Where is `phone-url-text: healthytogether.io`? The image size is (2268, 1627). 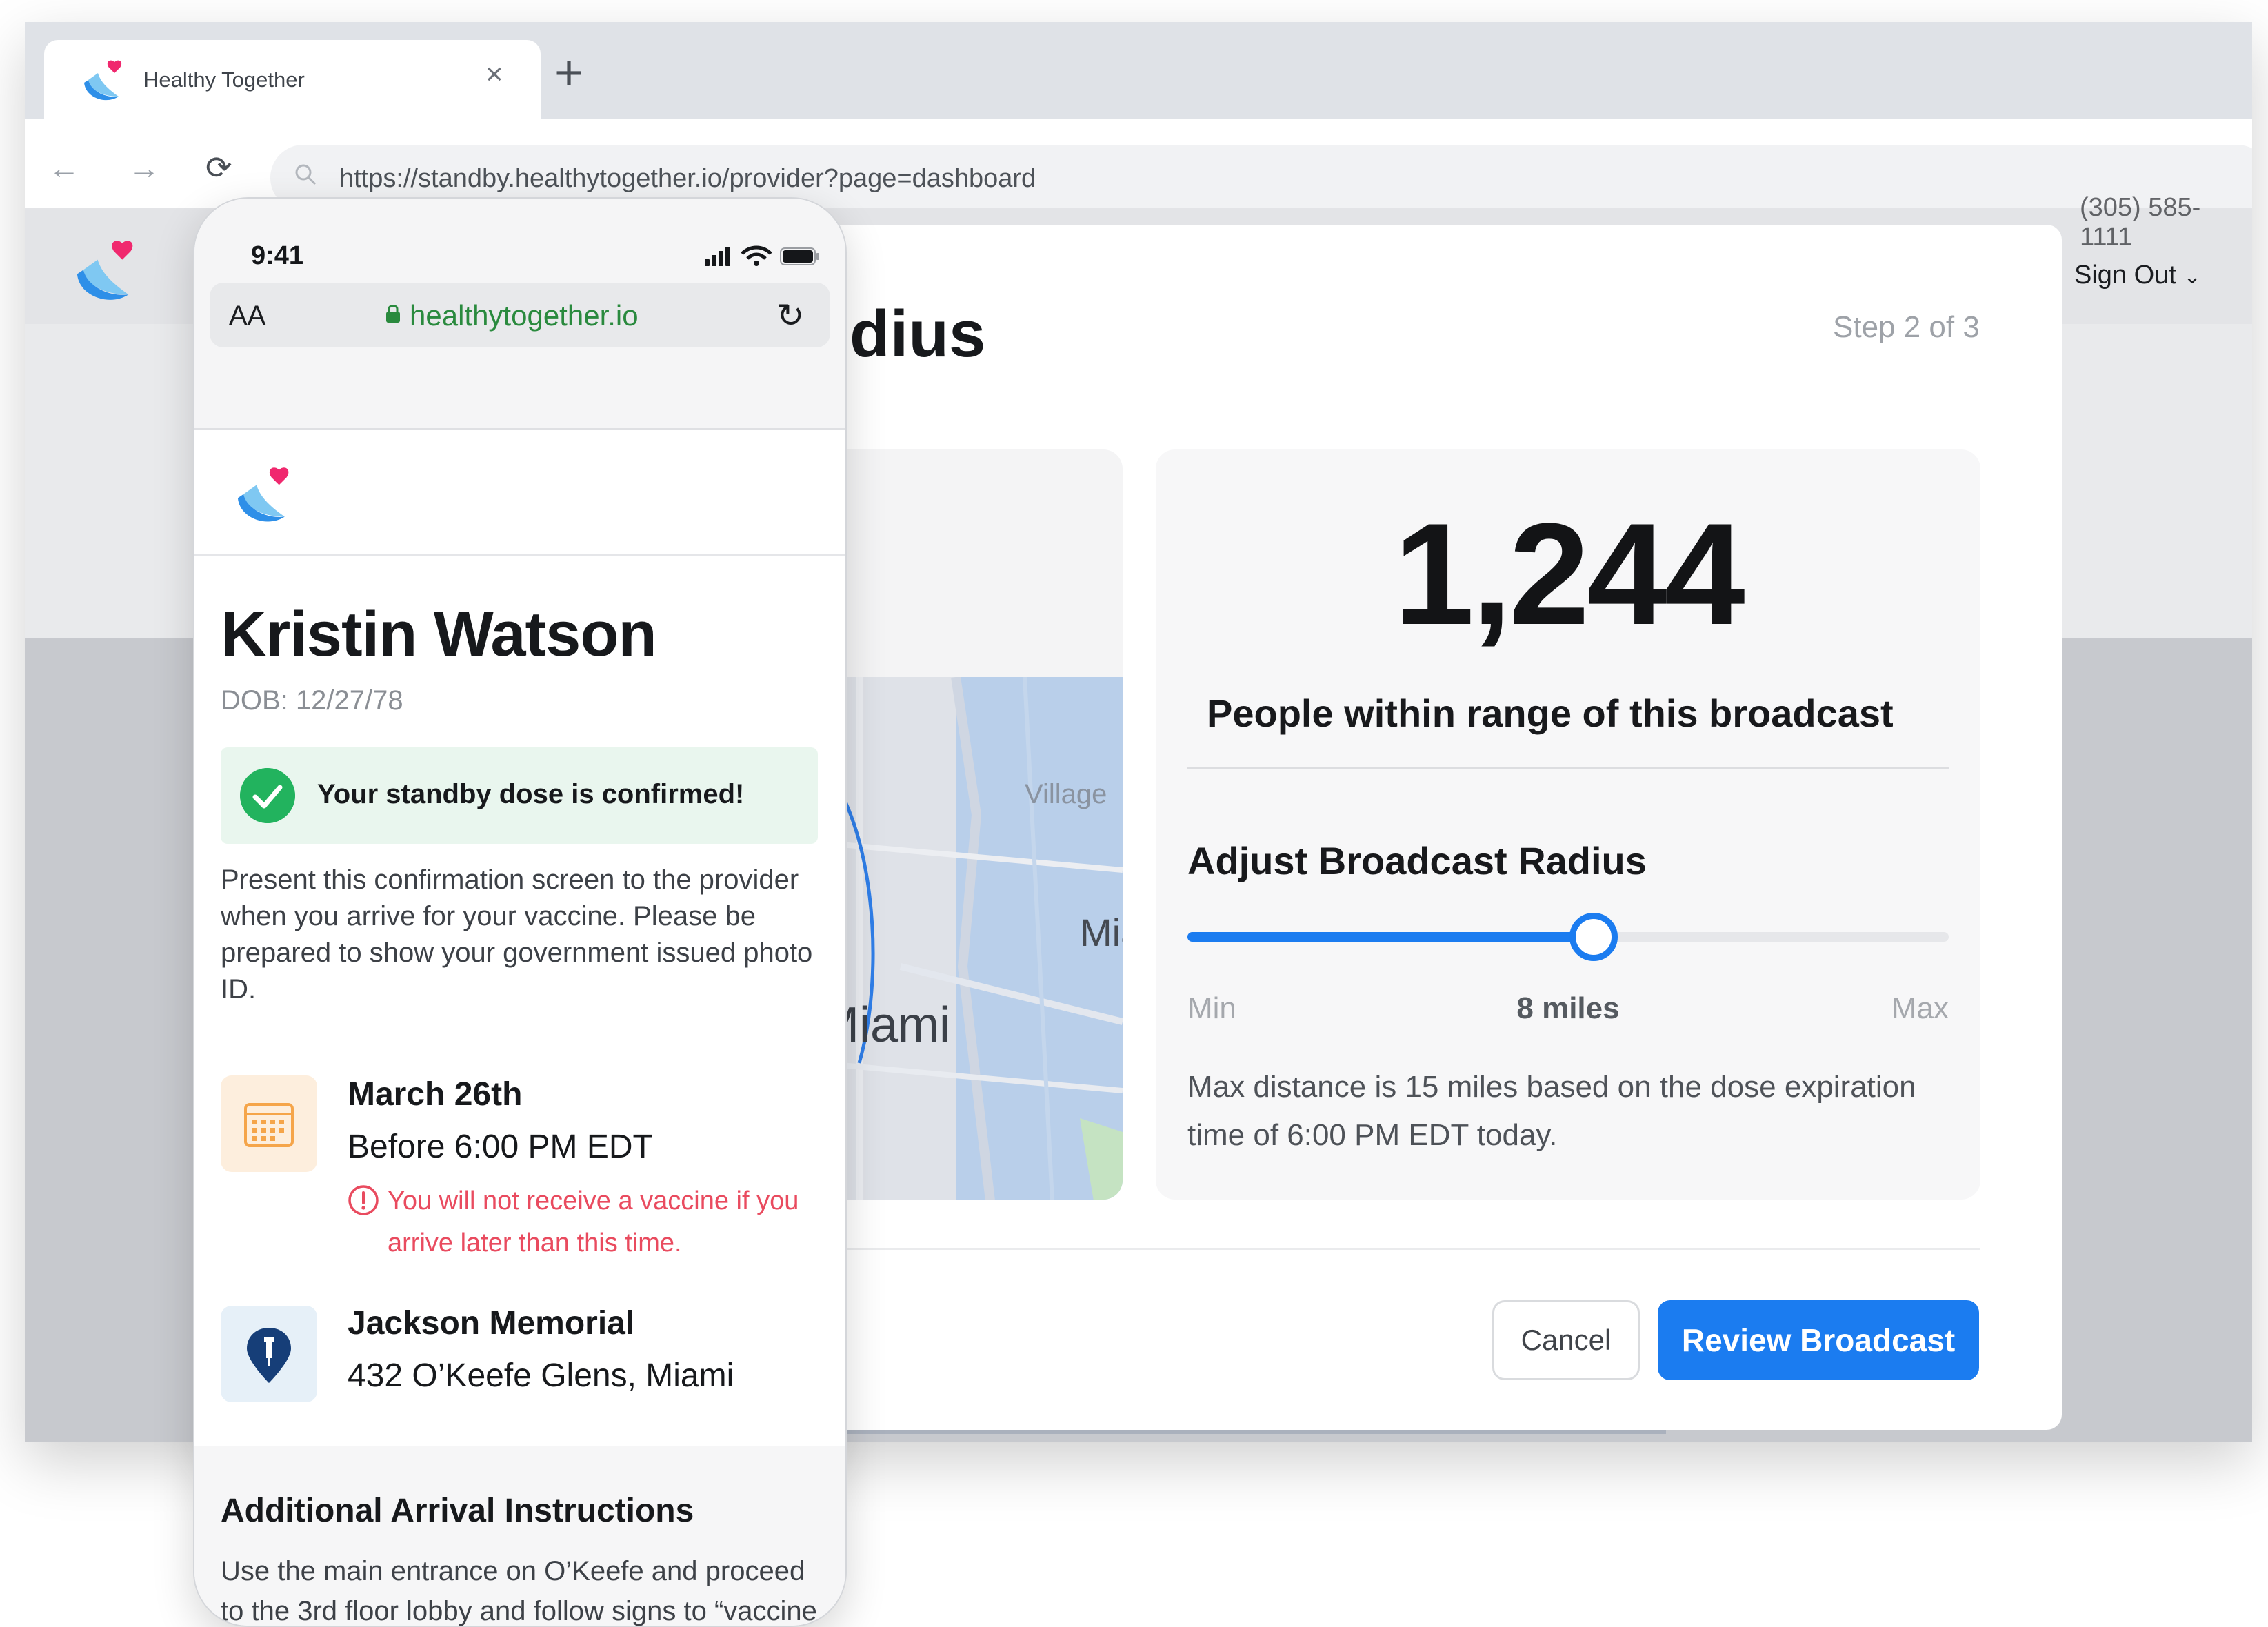 phone-url-text: healthytogether.io is located at coordinates (524, 315).